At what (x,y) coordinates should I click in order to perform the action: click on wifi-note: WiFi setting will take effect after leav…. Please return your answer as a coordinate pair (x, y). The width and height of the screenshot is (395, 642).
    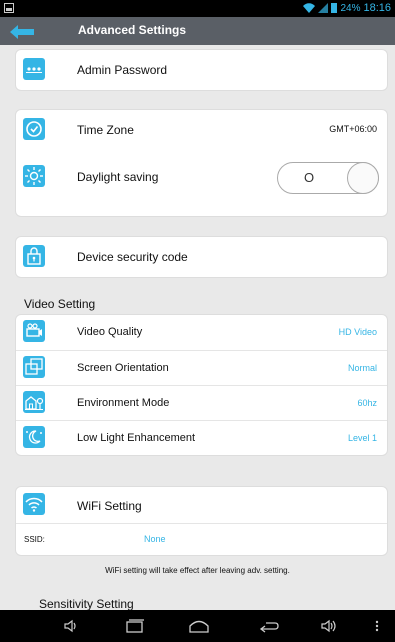
    Looking at the image, I should click on (197, 570).